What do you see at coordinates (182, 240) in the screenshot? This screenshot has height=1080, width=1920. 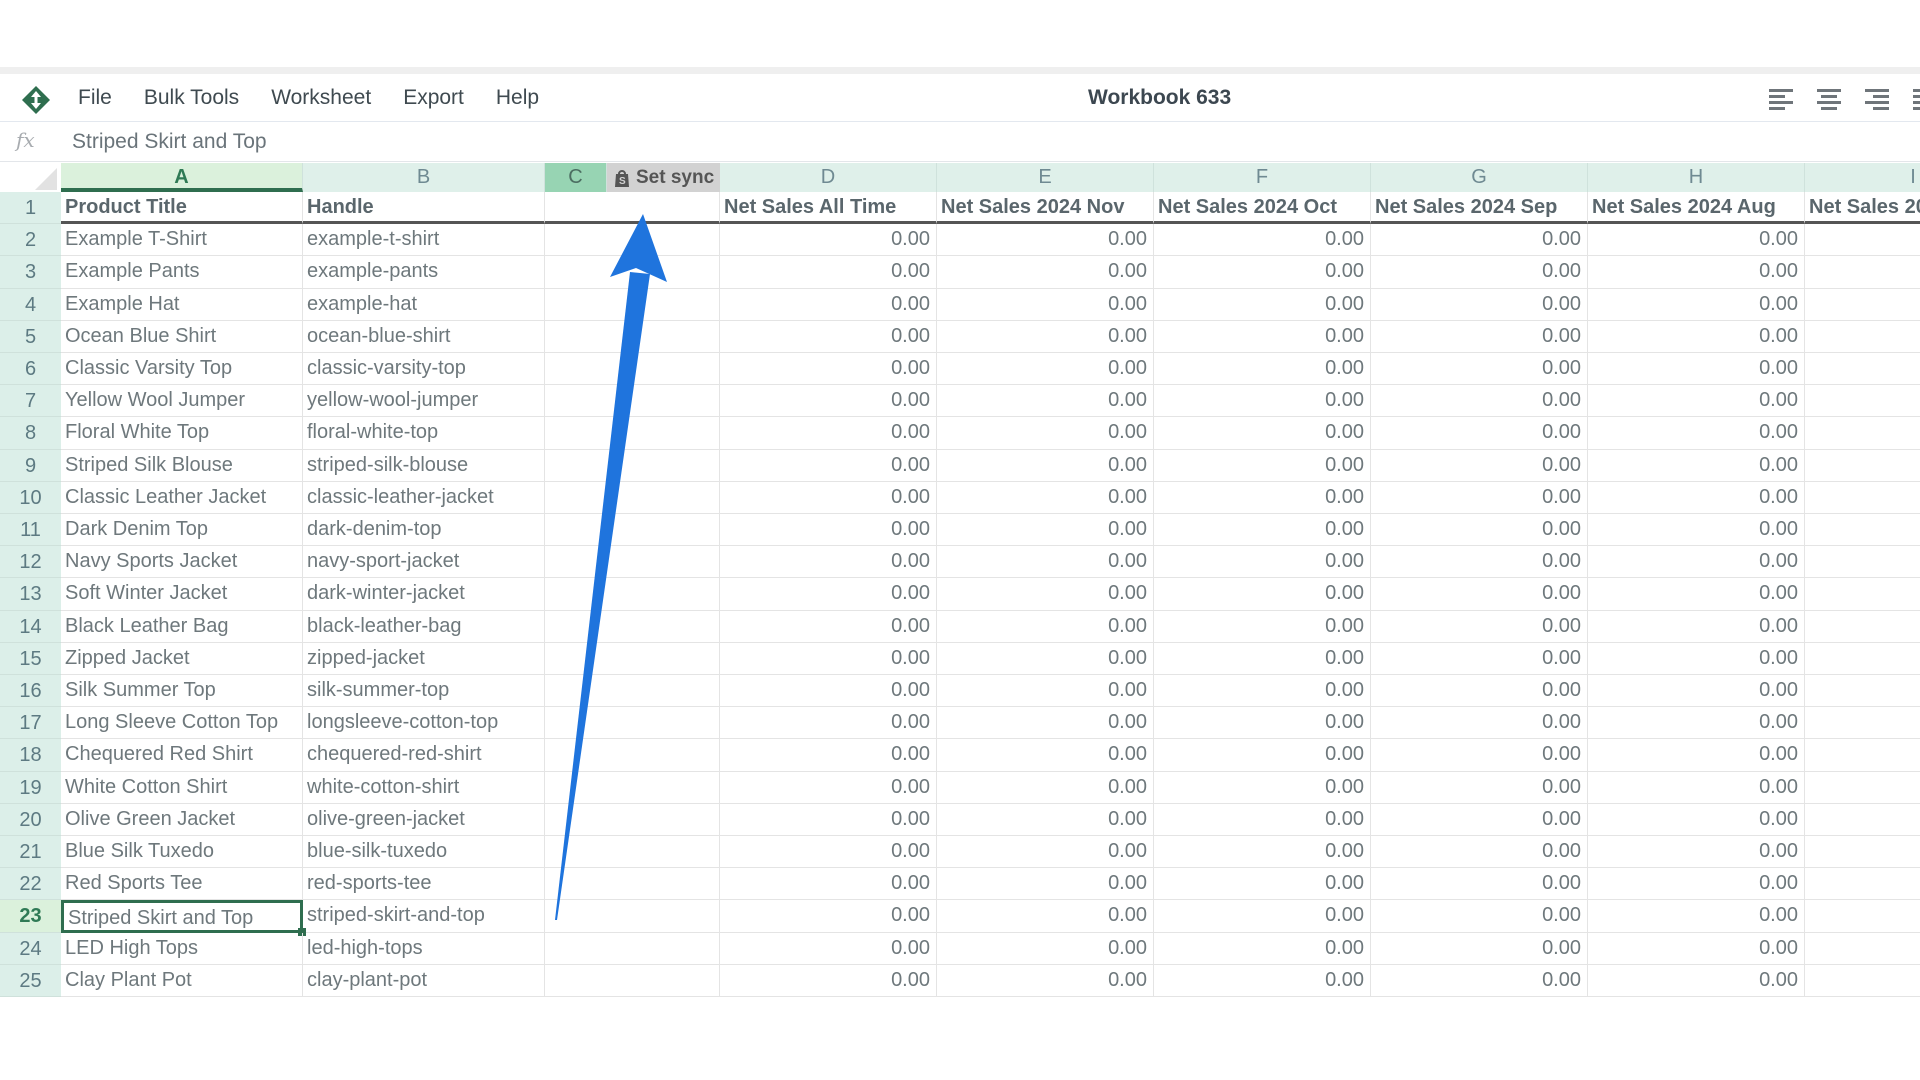 I see `product-title-cell: Example T-Shirt` at bounding box center [182, 240].